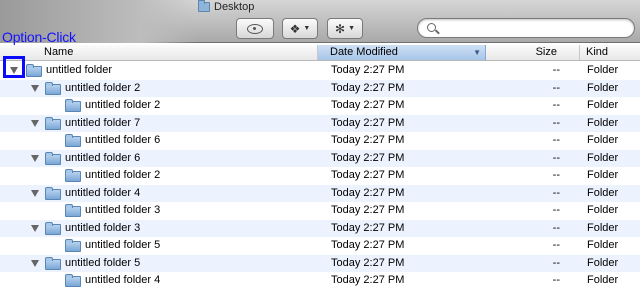 Image resolution: width=640 pixels, height=298 pixels. Describe the element at coordinates (234, 7) in the screenshot. I see `window-title-label: Desktop` at that location.